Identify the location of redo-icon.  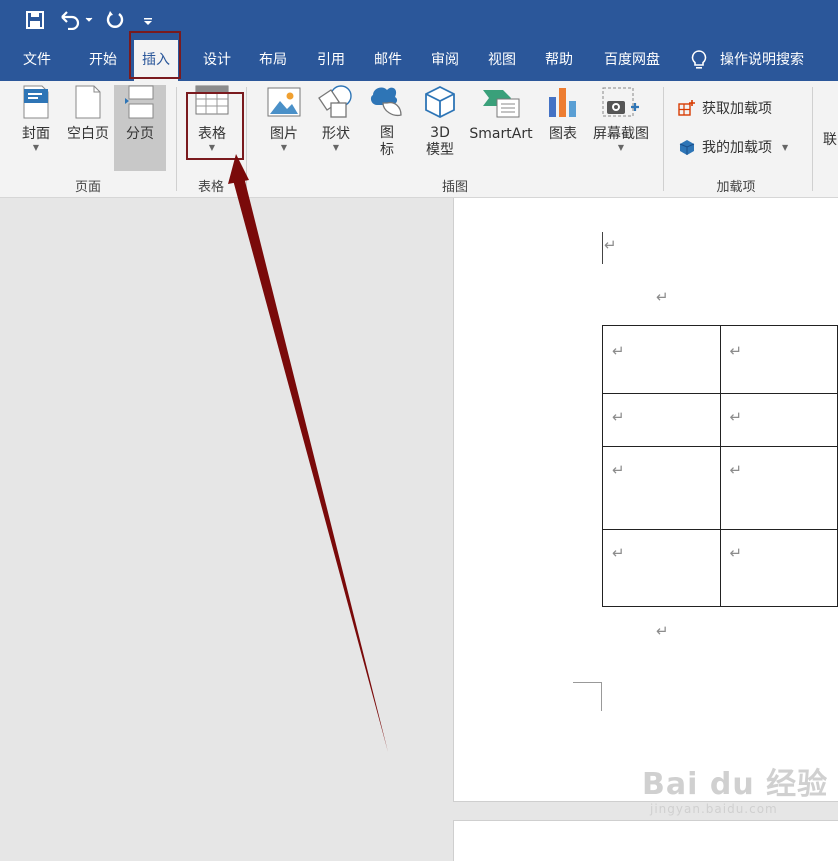
(115, 20).